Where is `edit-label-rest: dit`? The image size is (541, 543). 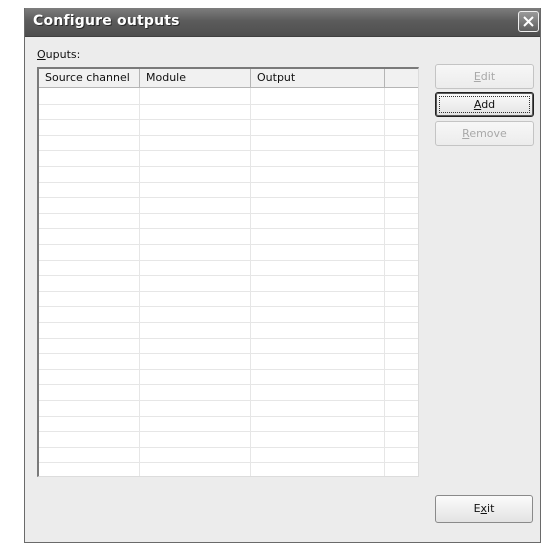
edit-label-rest: dit is located at coordinates (488, 76).